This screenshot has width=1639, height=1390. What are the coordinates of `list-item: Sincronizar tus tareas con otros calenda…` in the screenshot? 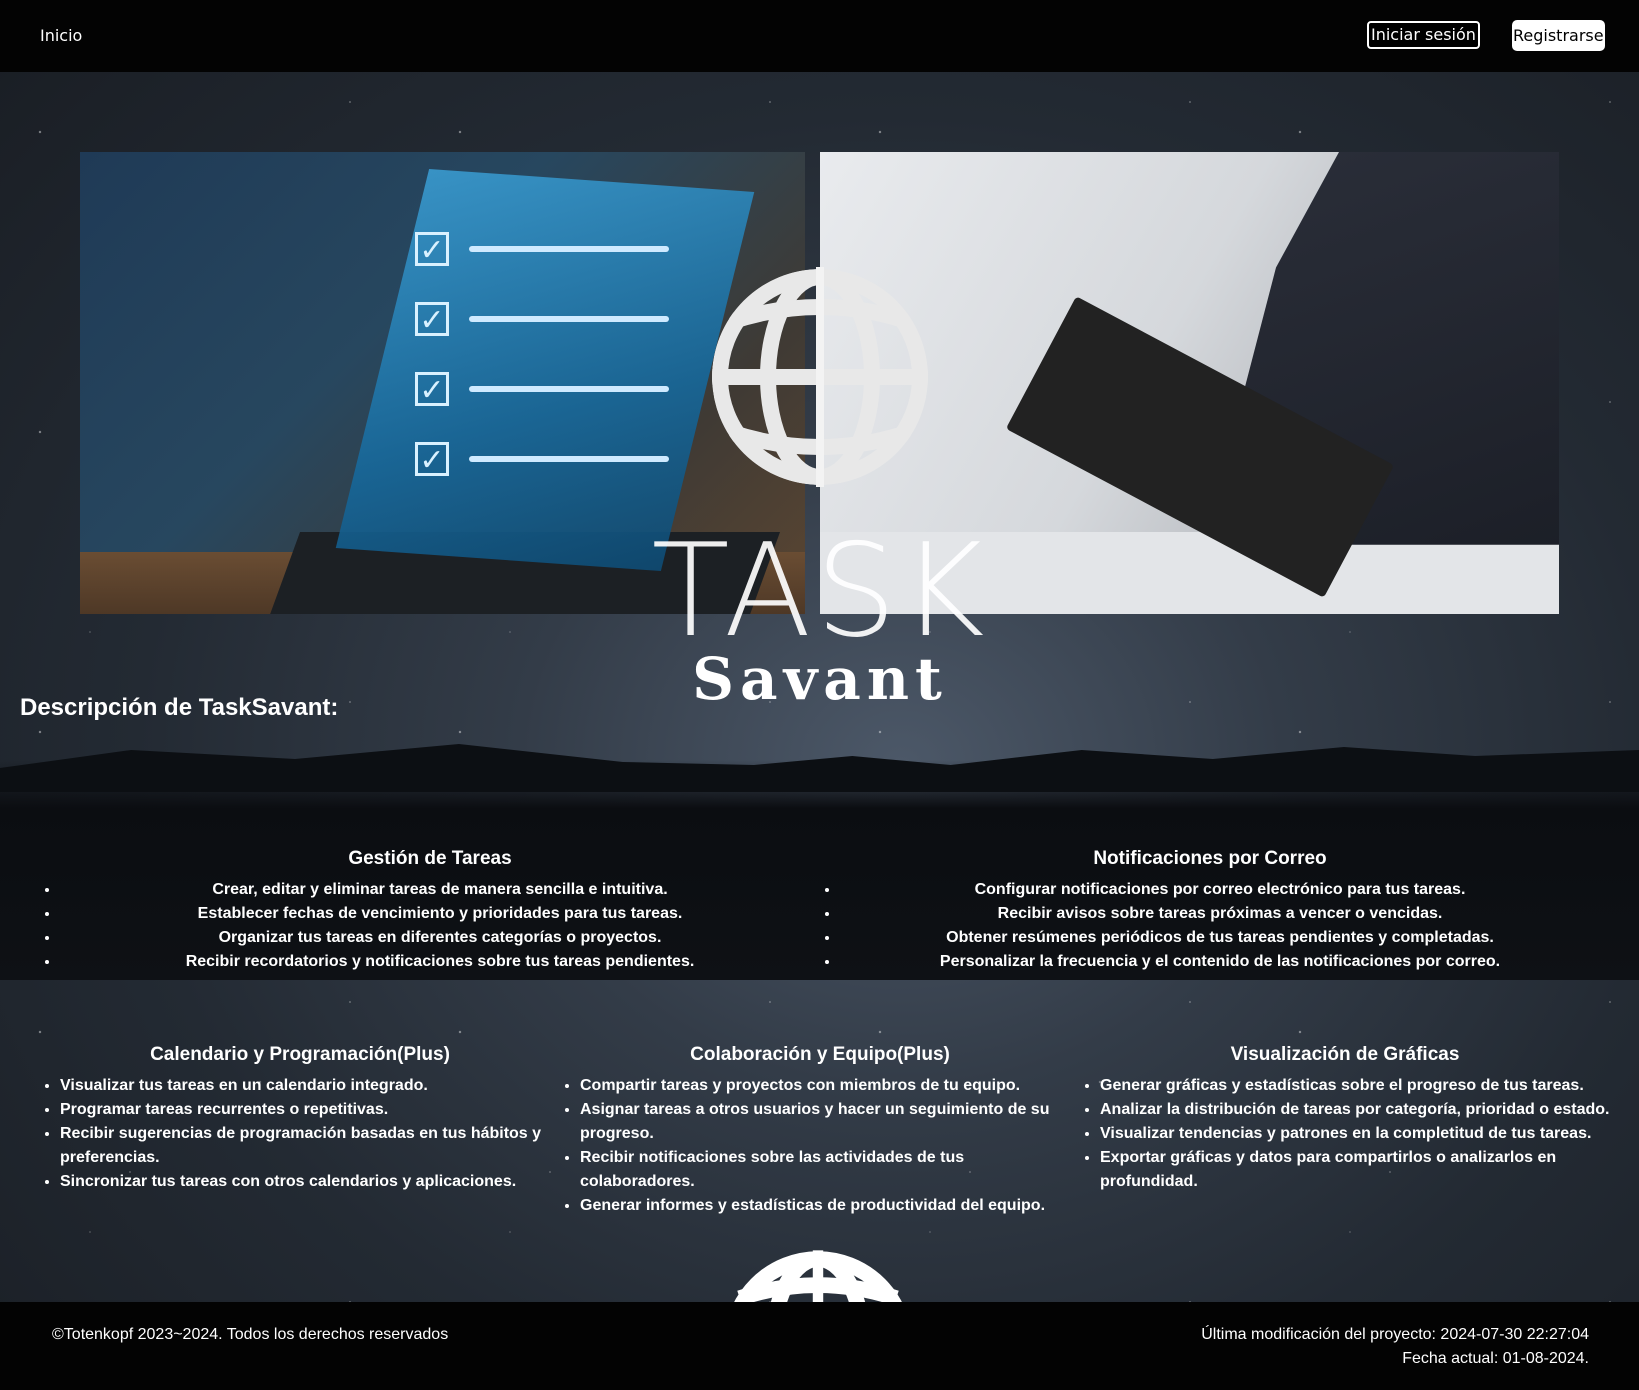 It's located at (310, 1182).